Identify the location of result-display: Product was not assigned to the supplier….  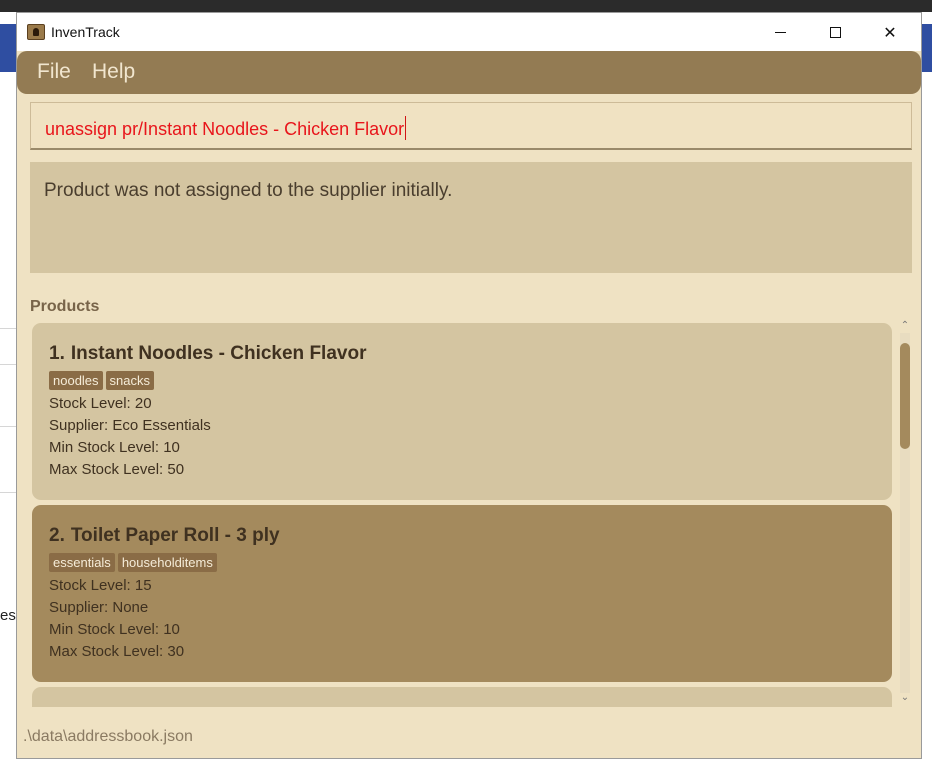
(471, 217).